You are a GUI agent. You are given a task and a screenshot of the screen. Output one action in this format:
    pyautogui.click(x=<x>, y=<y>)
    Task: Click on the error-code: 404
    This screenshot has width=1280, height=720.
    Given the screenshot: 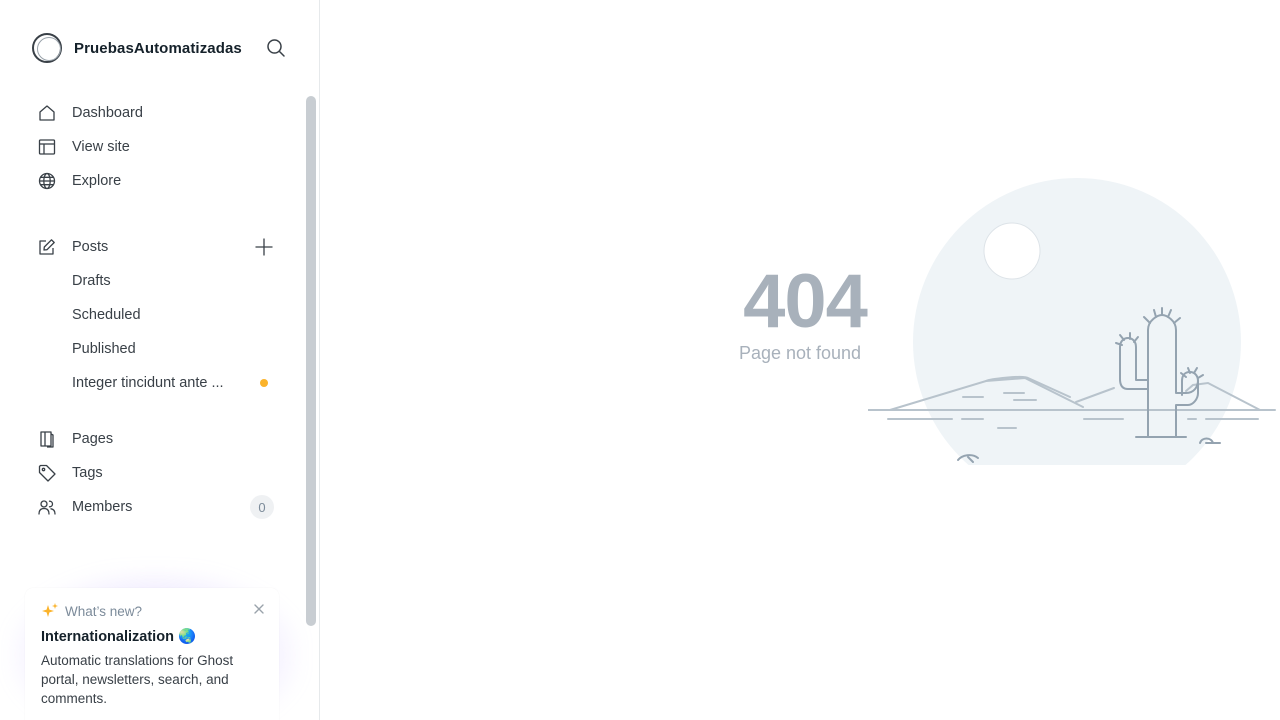 What is the action you would take?
    pyautogui.click(x=805, y=301)
    